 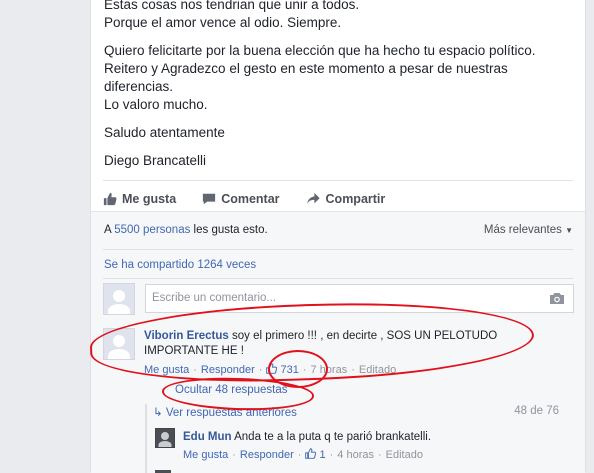 What do you see at coordinates (186, 336) in the screenshot?
I see `comment-author: Viborin Erectus` at bounding box center [186, 336].